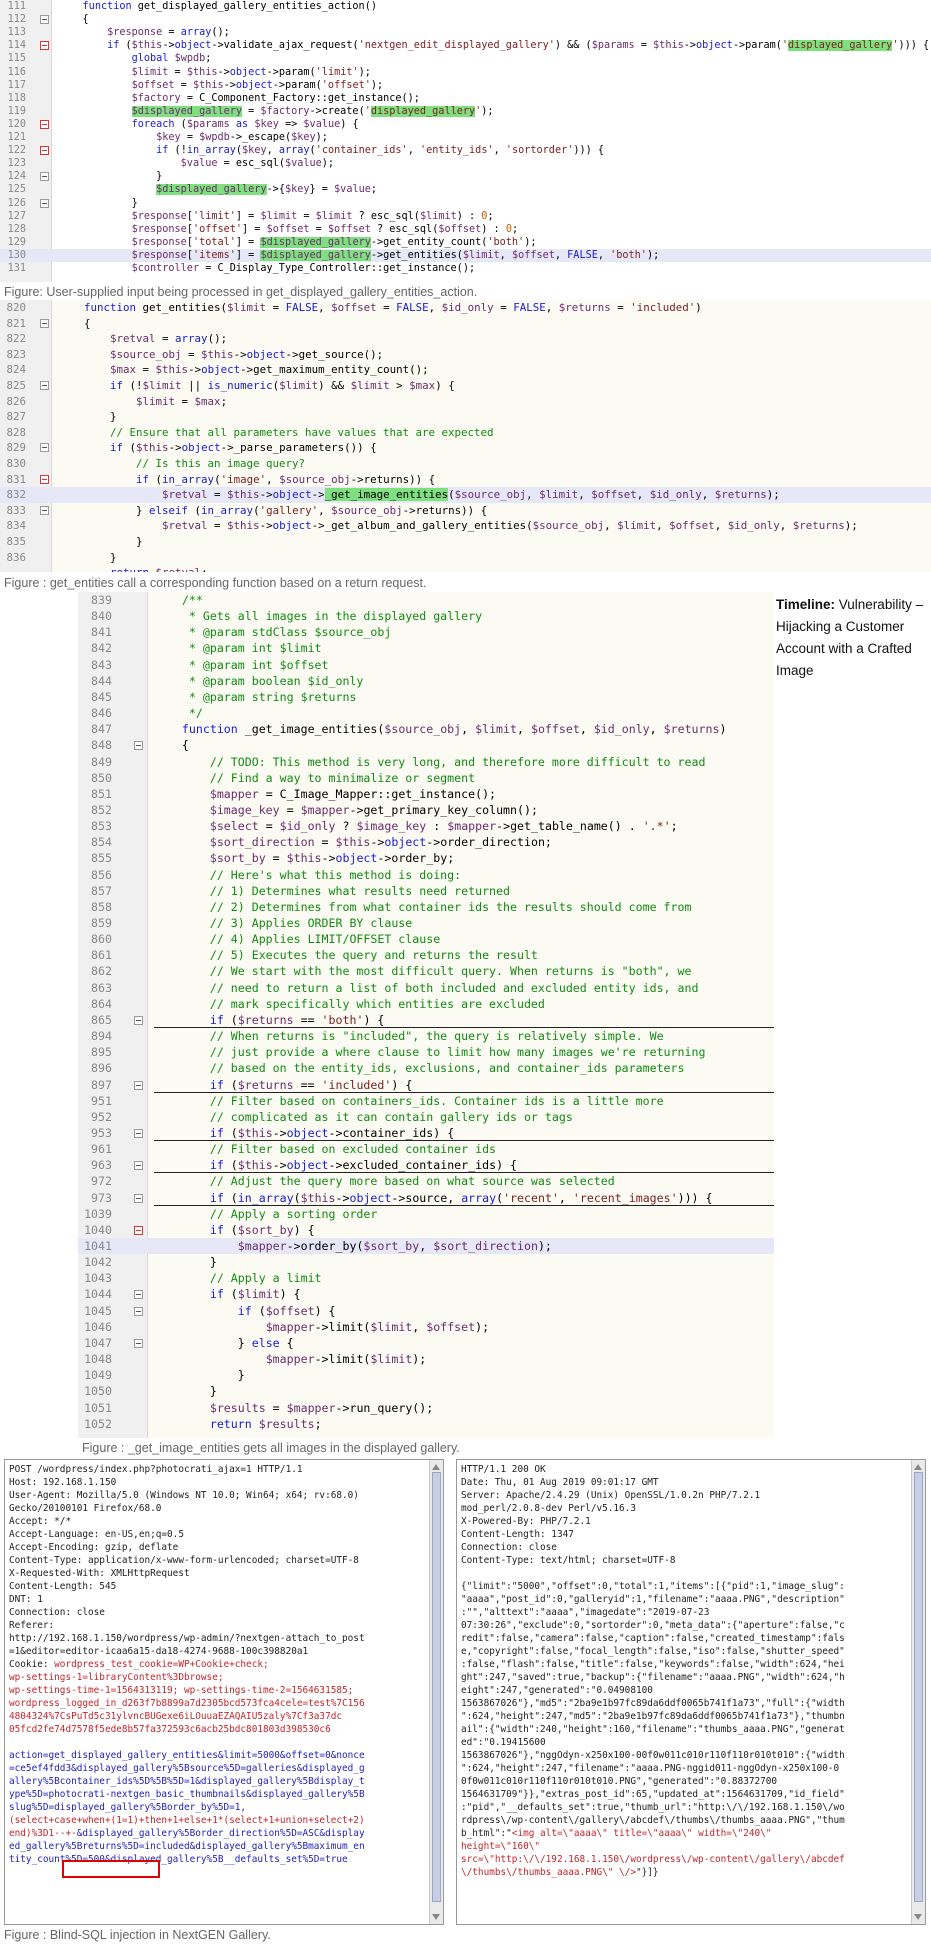  I want to click on code-line: 1048 $mapper->limit($limit);, so click(426, 1359).